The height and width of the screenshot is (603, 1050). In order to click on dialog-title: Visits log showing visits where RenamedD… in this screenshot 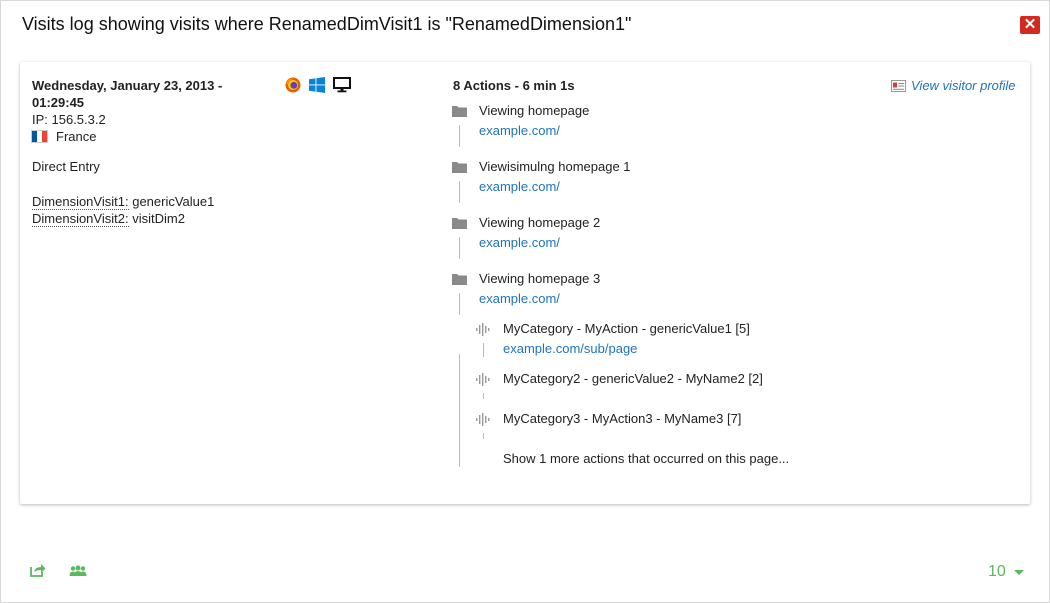, I will do `click(327, 24)`.